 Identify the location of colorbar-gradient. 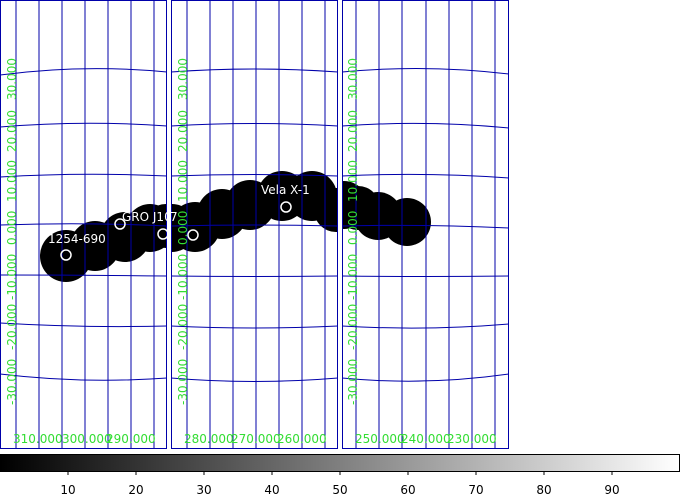
(340, 463).